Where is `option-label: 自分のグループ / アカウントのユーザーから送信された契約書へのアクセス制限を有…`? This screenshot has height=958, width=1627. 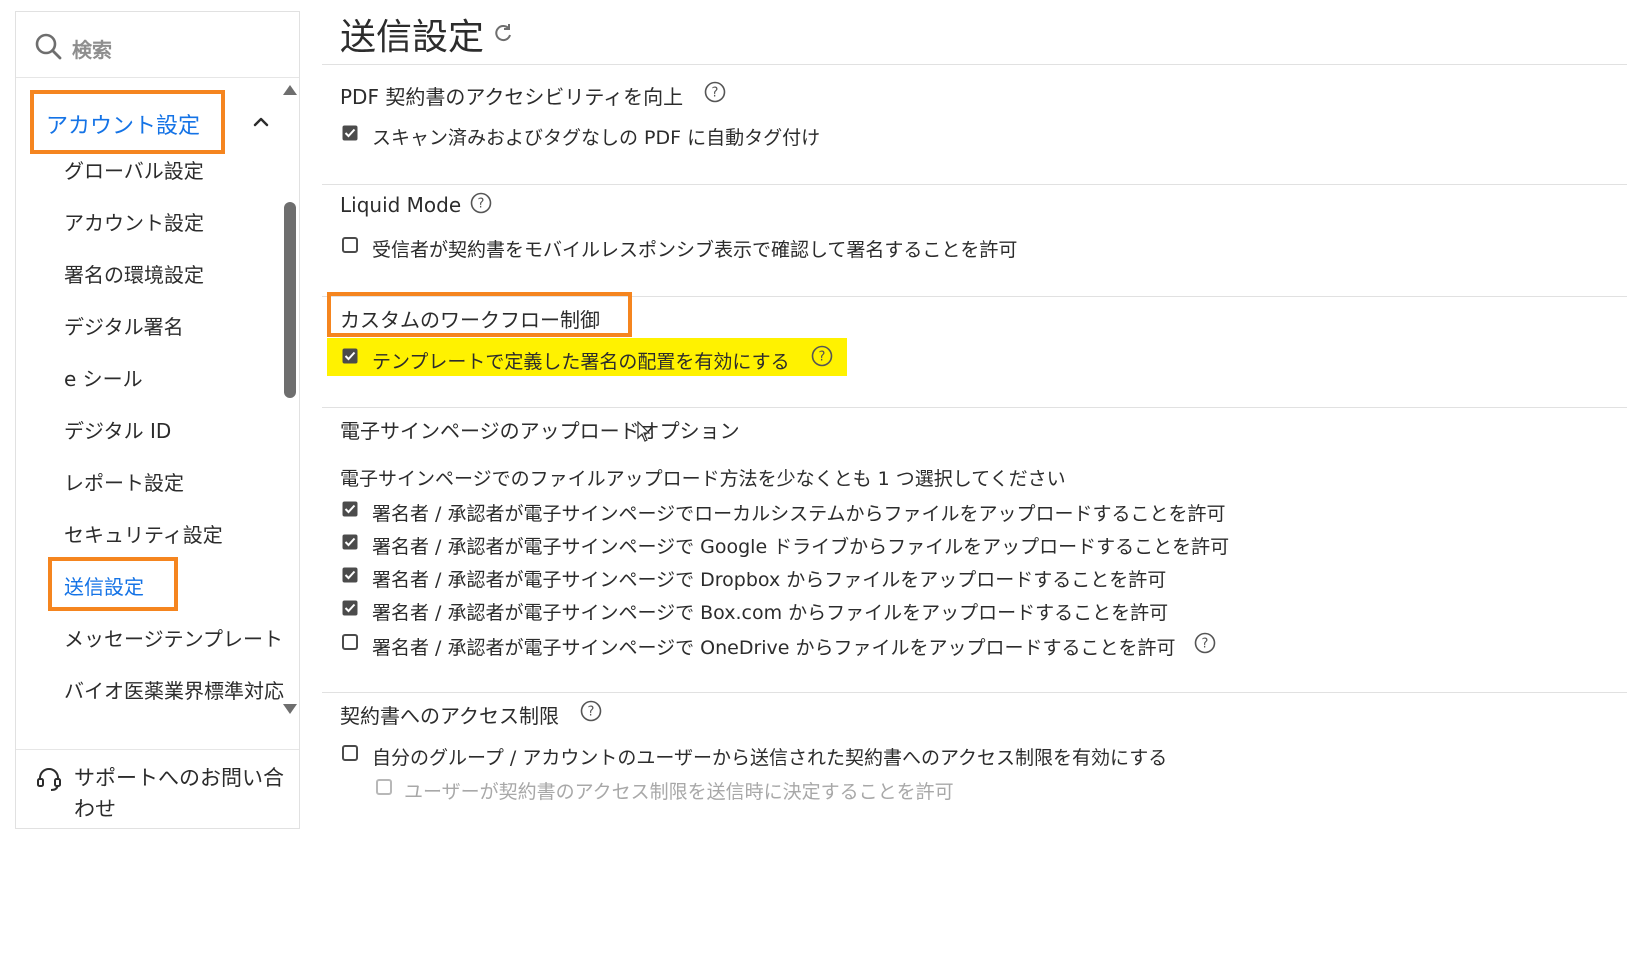 option-label: 自分のグループ / アカウントのユーザーから送信された契約書へのアクセス制限を有… is located at coordinates (770, 758).